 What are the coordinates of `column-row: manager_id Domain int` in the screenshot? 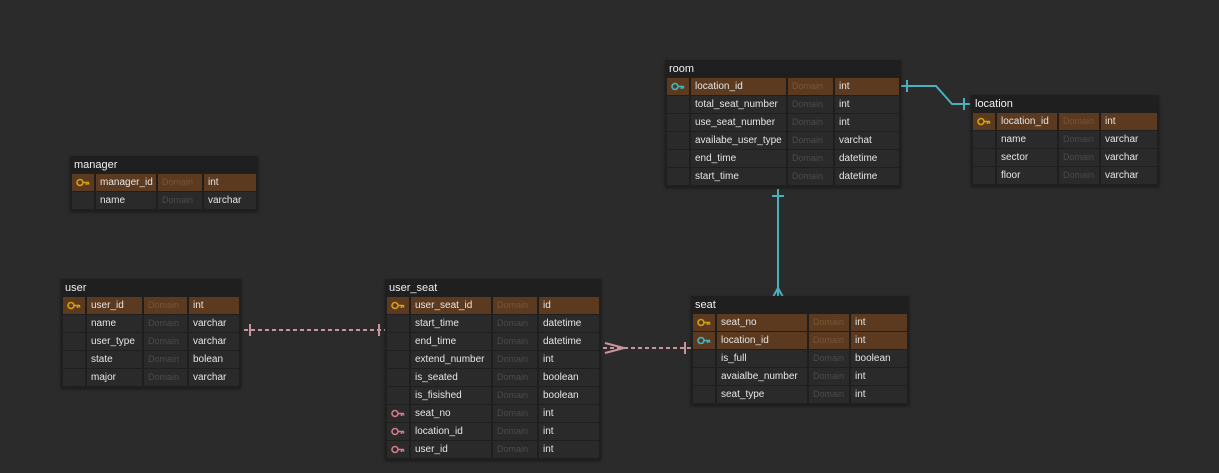 It's located at (164, 182).